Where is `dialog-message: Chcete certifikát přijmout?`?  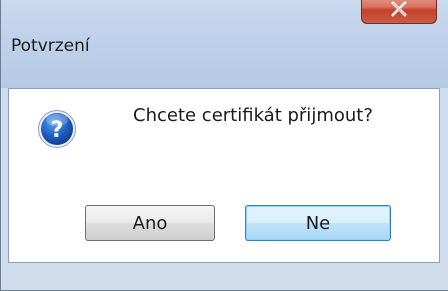 dialog-message: Chcete certifikát přijmout? is located at coordinates (253, 115).